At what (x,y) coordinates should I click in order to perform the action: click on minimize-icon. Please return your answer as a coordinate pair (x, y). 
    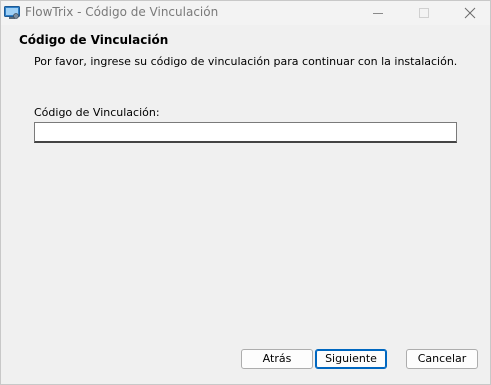
    Looking at the image, I should click on (378, 13).